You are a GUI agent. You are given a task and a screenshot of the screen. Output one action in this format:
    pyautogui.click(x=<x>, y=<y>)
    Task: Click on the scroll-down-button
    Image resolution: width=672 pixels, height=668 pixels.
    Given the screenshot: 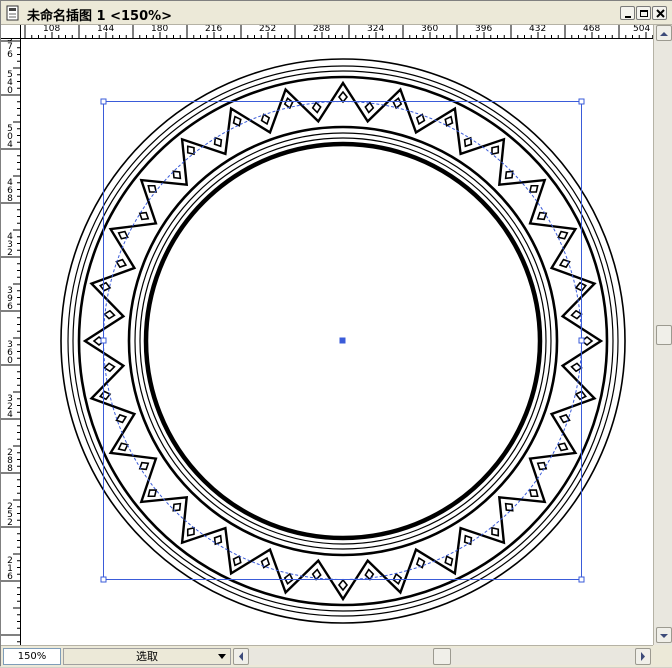 What is the action you would take?
    pyautogui.click(x=664, y=635)
    